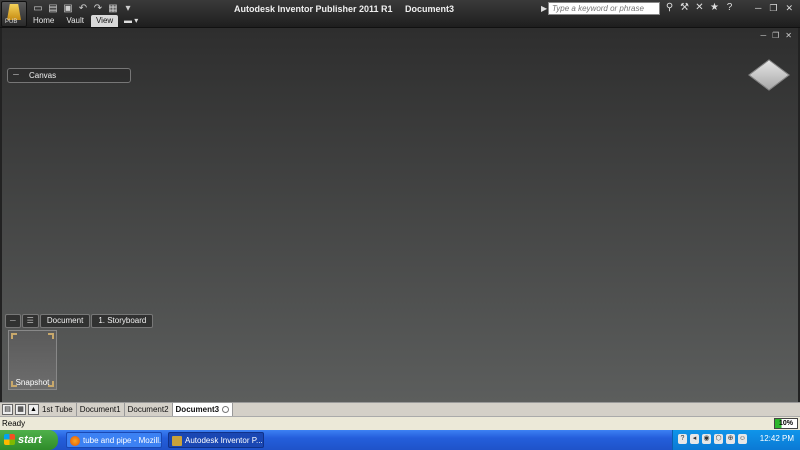 This screenshot has width=800, height=450. I want to click on app-badge: PUB, so click(11, 22).